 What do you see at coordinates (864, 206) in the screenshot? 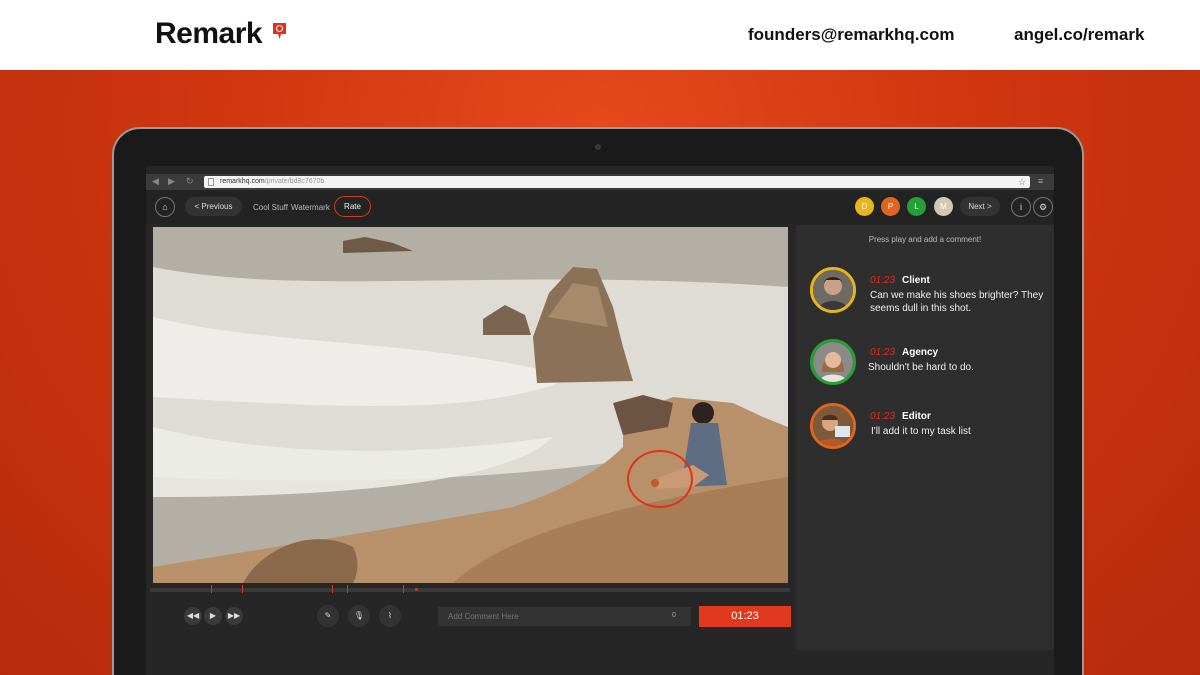
I see `user-dot-1: D` at bounding box center [864, 206].